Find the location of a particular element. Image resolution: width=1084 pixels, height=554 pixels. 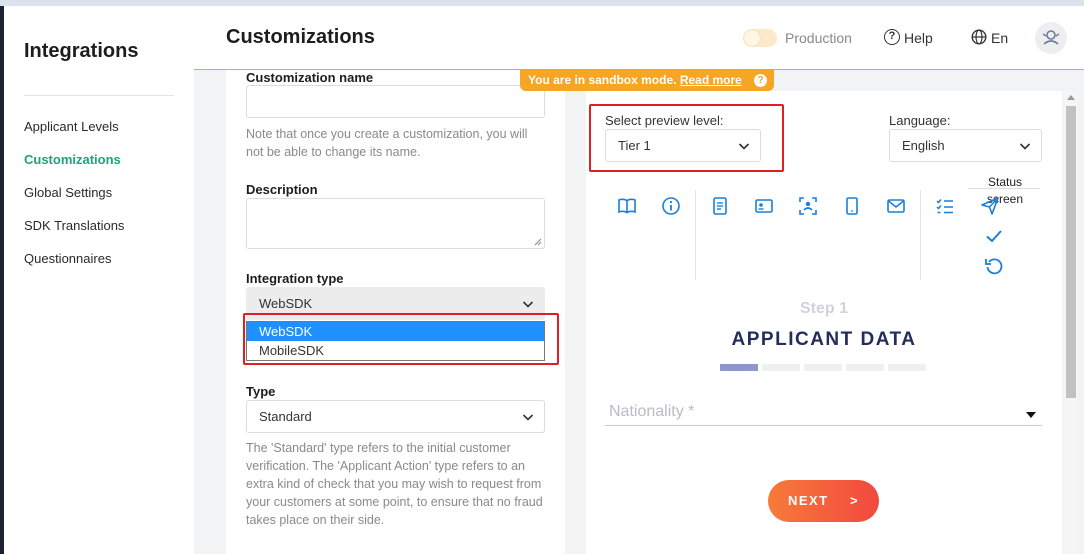

integration-type-value: WebSDK is located at coordinates (286, 303).